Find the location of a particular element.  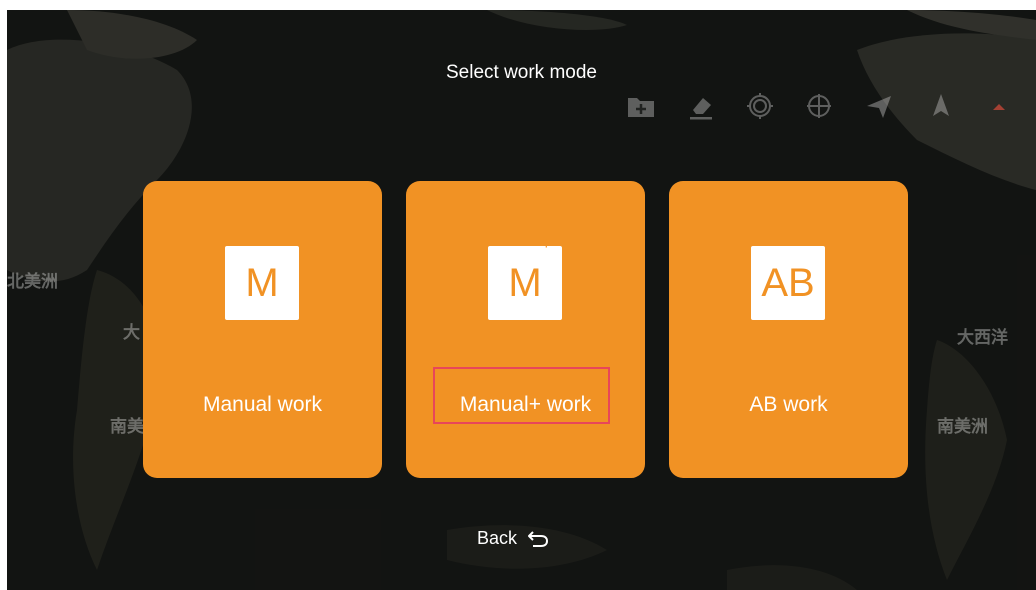

add-folder-icon is located at coordinates (641, 107).